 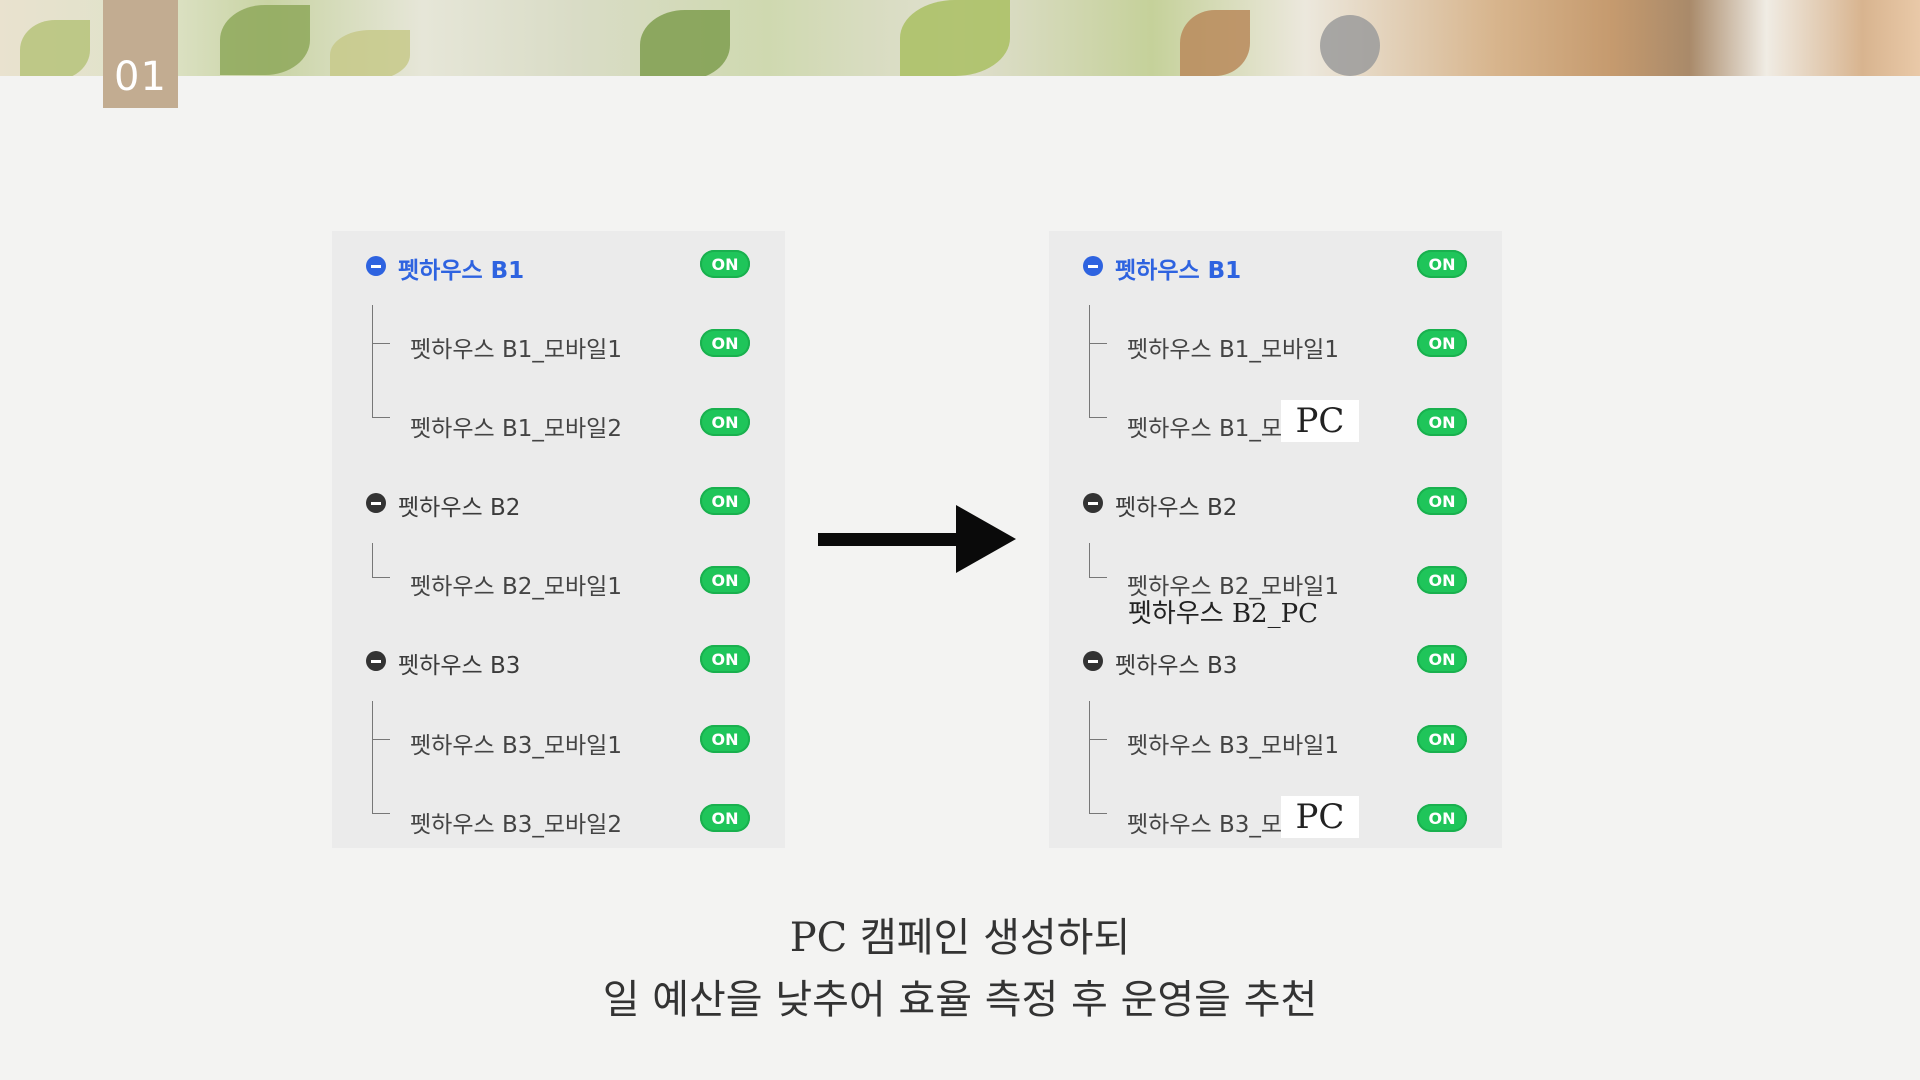 I want to click on adgroup-row: 펫하우스 B2_모바일1 ON, so click(x=558, y=580).